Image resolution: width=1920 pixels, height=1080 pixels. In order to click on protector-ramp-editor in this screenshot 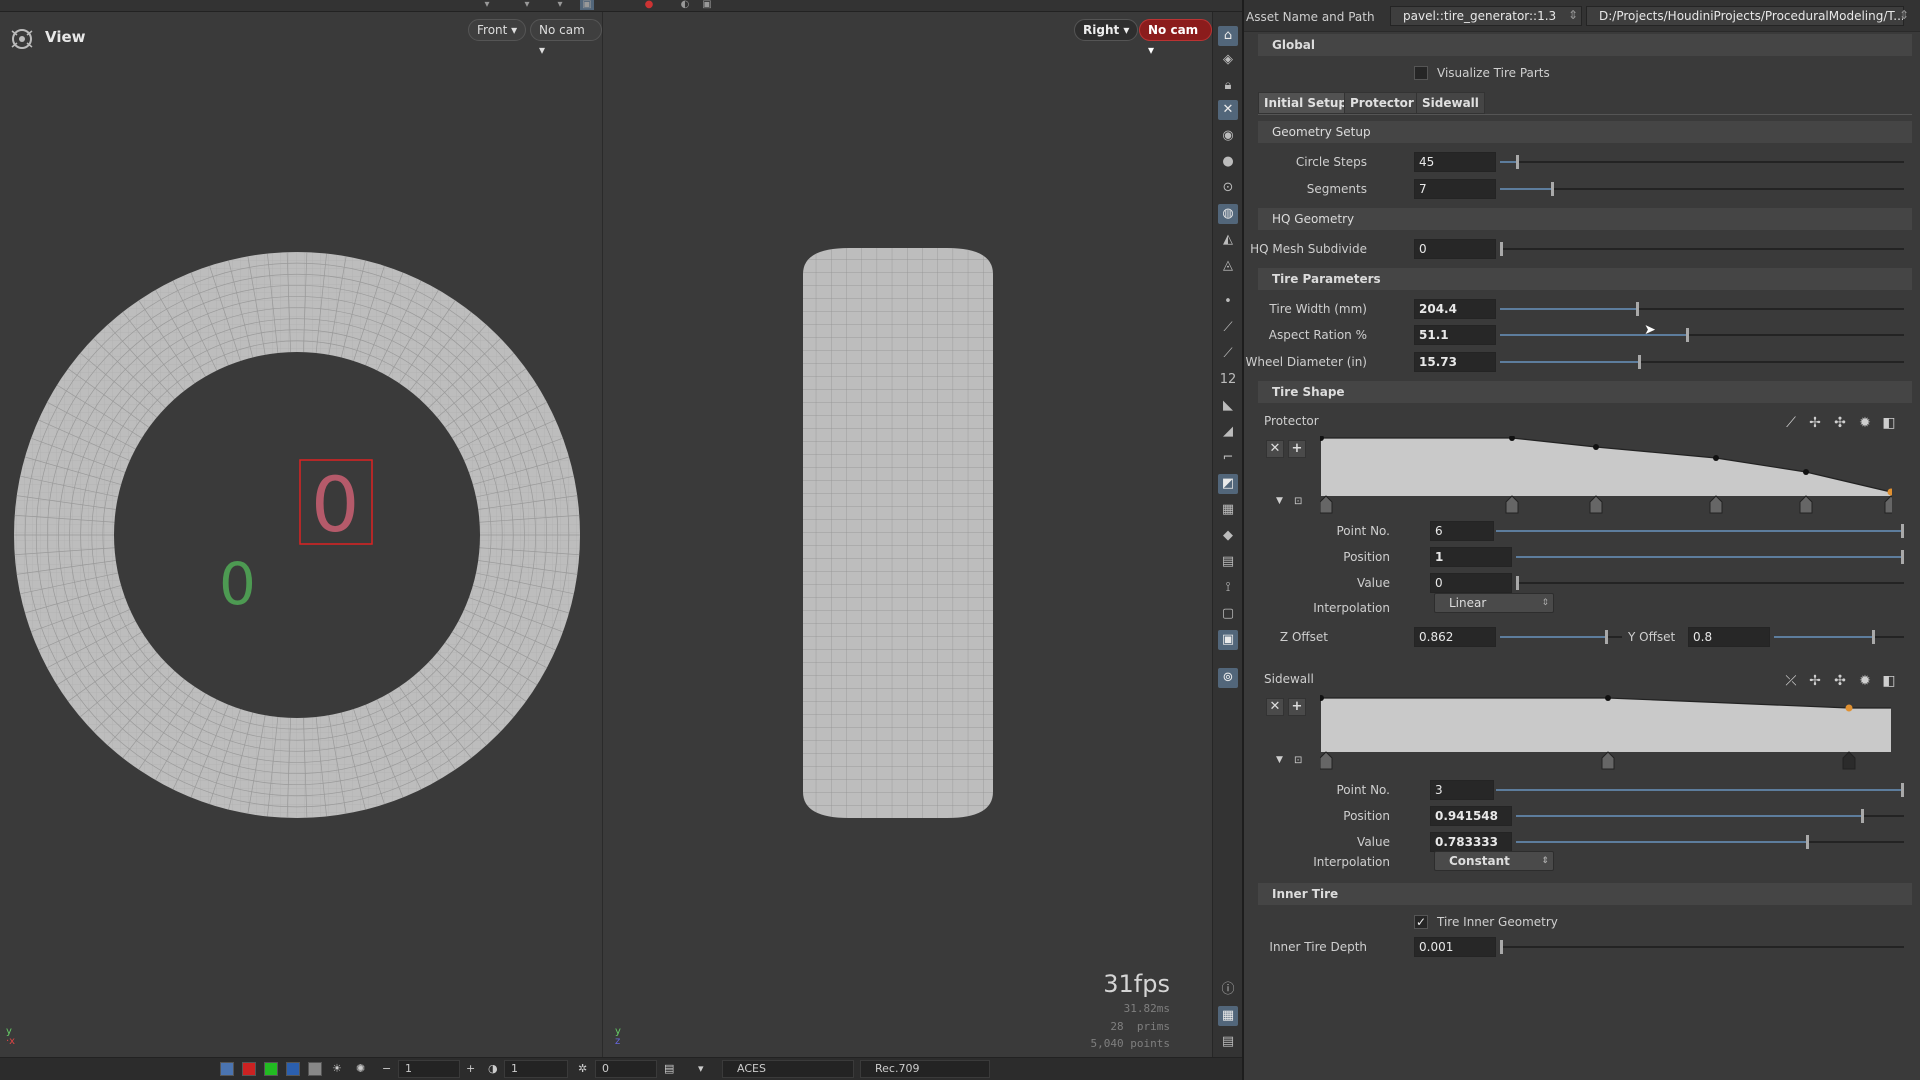, I will do `click(1606, 476)`.